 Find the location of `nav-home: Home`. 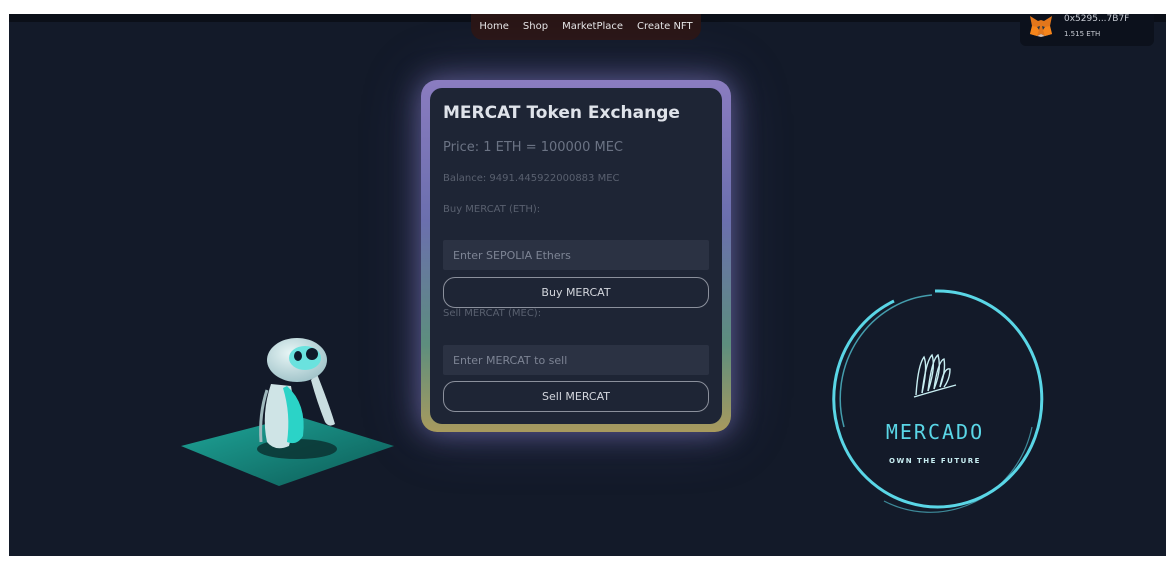

nav-home: Home is located at coordinates (494, 26).